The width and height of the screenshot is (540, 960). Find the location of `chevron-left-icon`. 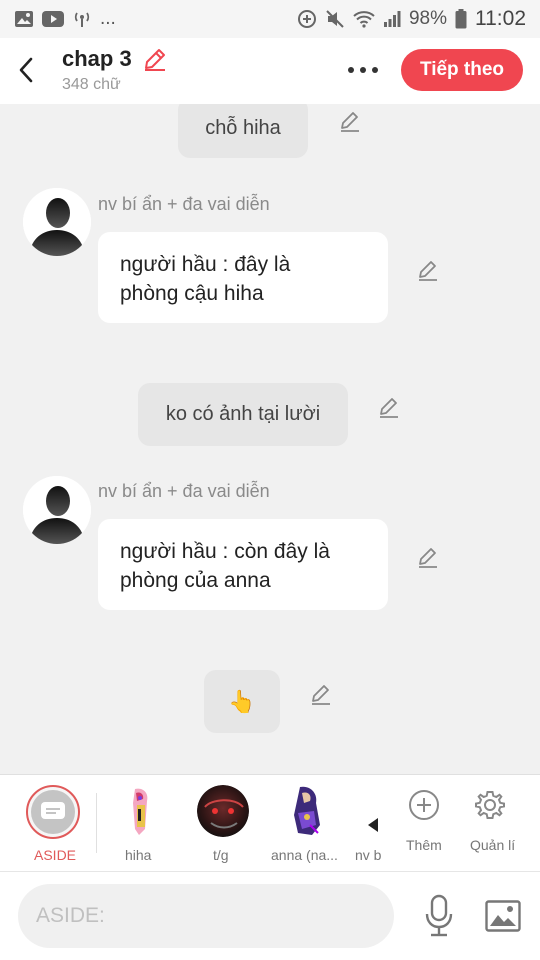

chevron-left-icon is located at coordinates (26, 70).